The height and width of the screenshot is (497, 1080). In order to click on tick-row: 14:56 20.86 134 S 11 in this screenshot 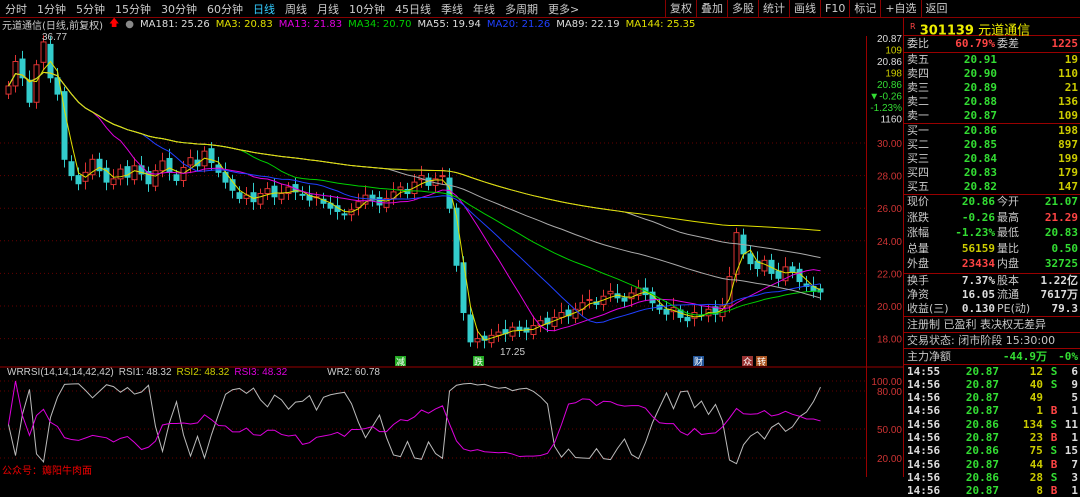, I will do `click(992, 424)`.